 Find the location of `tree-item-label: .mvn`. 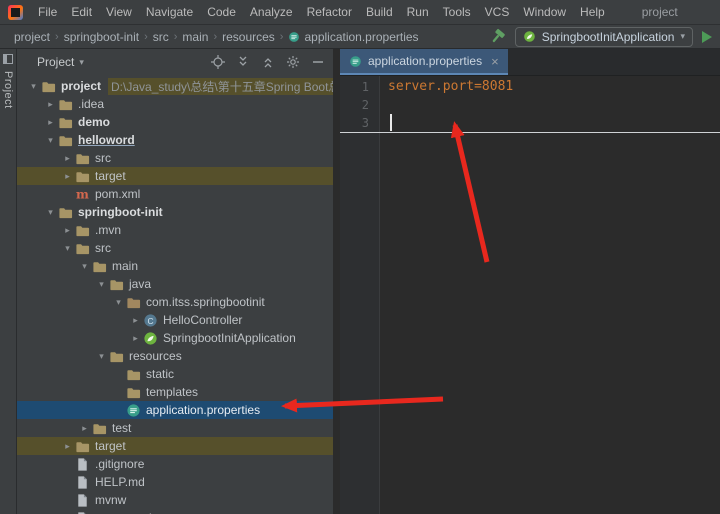

tree-item-label: .mvn is located at coordinates (108, 230).